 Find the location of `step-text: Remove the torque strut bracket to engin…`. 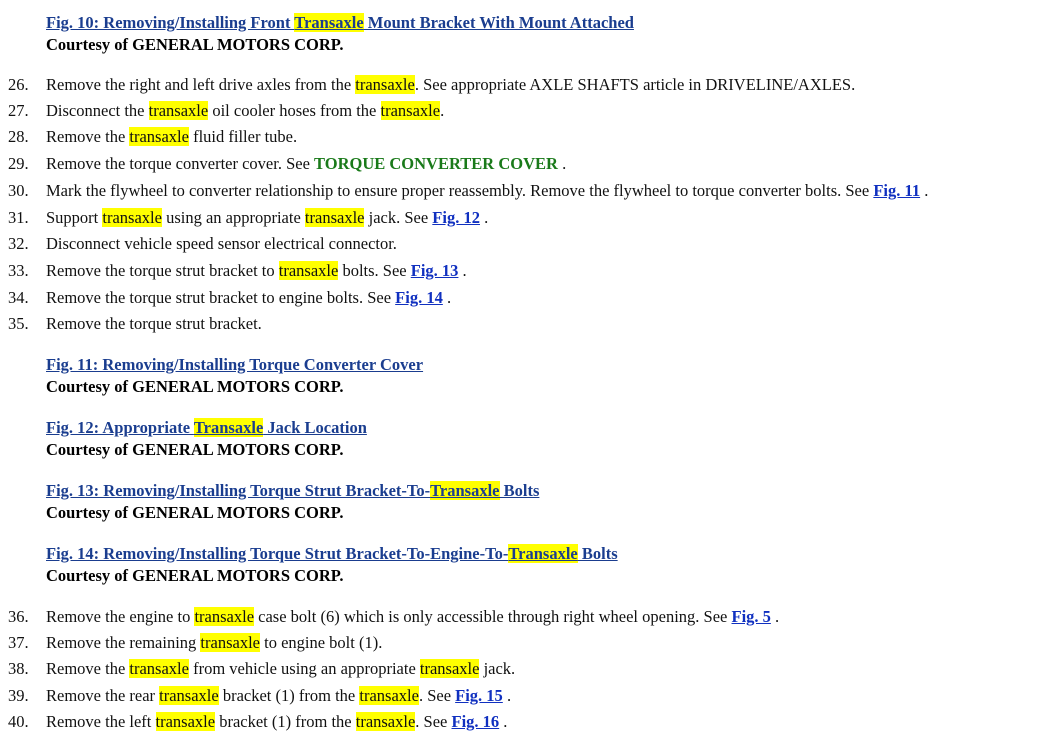

step-text: Remove the torque strut bracket to engin… is located at coordinates (248, 298).